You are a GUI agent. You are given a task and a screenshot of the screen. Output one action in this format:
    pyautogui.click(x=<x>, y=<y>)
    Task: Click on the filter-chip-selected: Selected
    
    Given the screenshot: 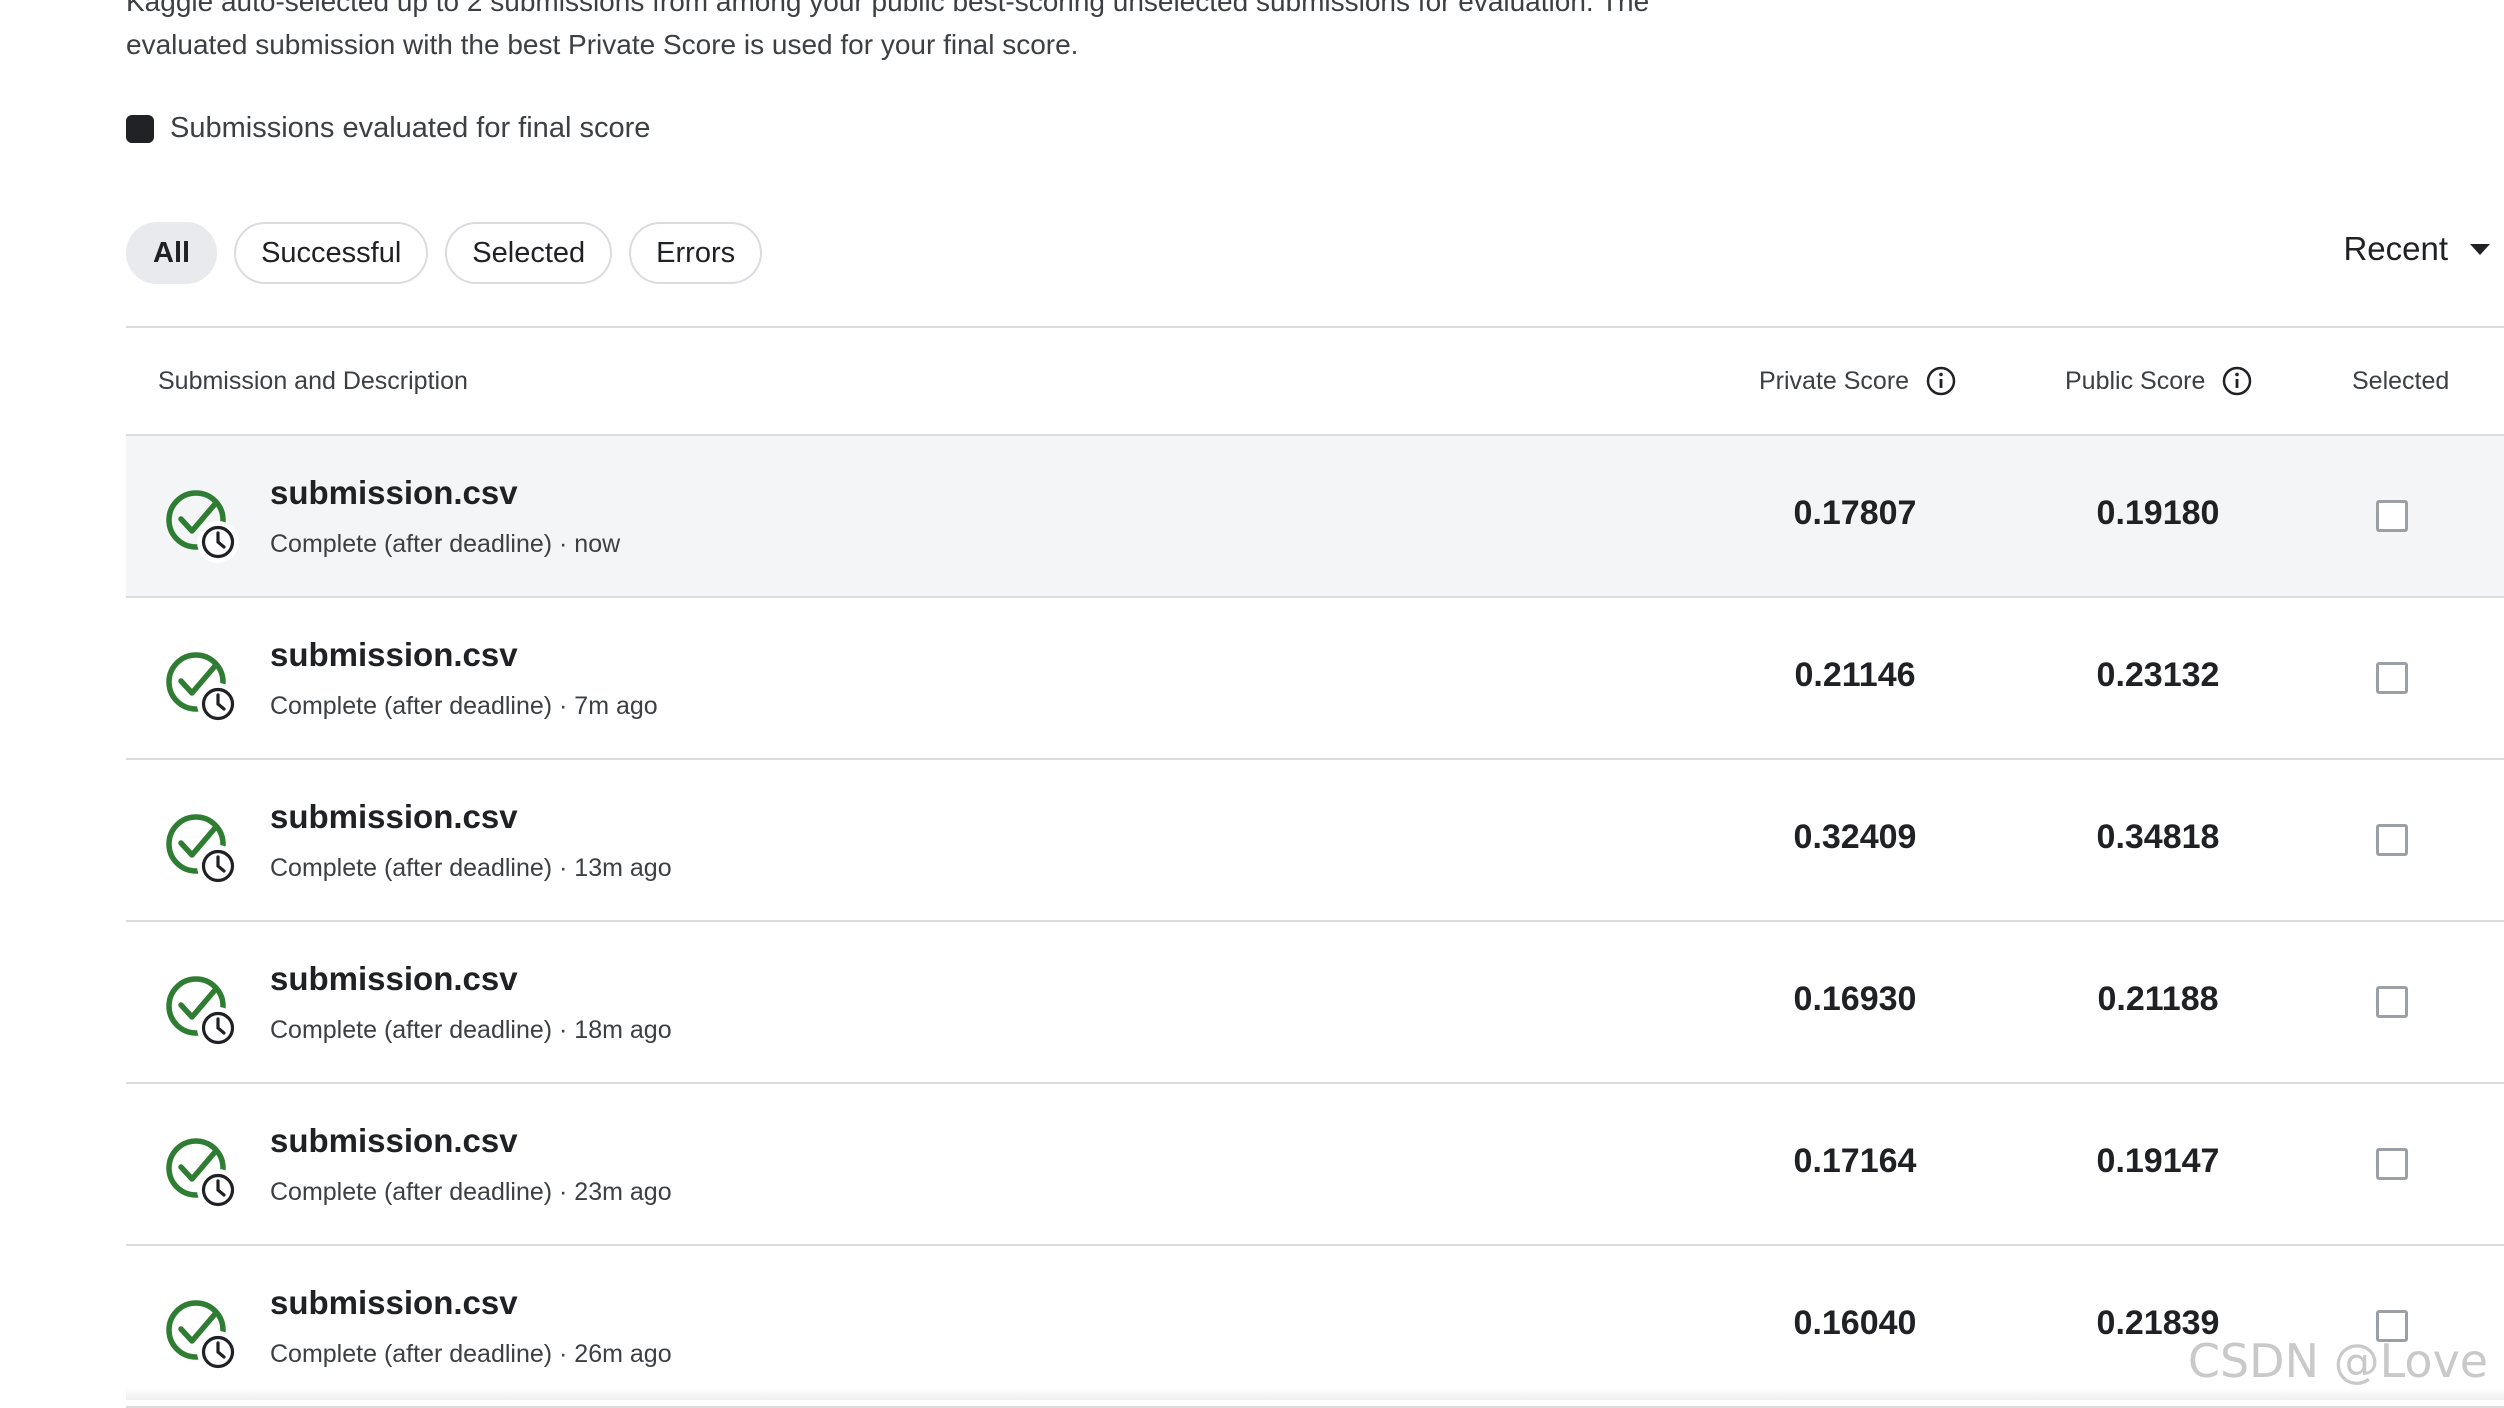 What is the action you would take?
    pyautogui.click(x=529, y=253)
    